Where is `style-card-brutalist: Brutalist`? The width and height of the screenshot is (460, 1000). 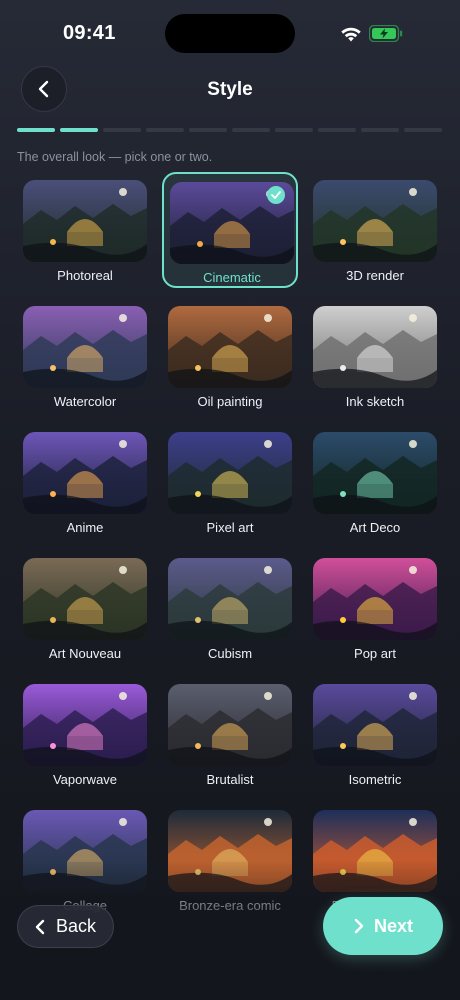
style-card-brutalist: Brutalist is located at coordinates (230, 734).